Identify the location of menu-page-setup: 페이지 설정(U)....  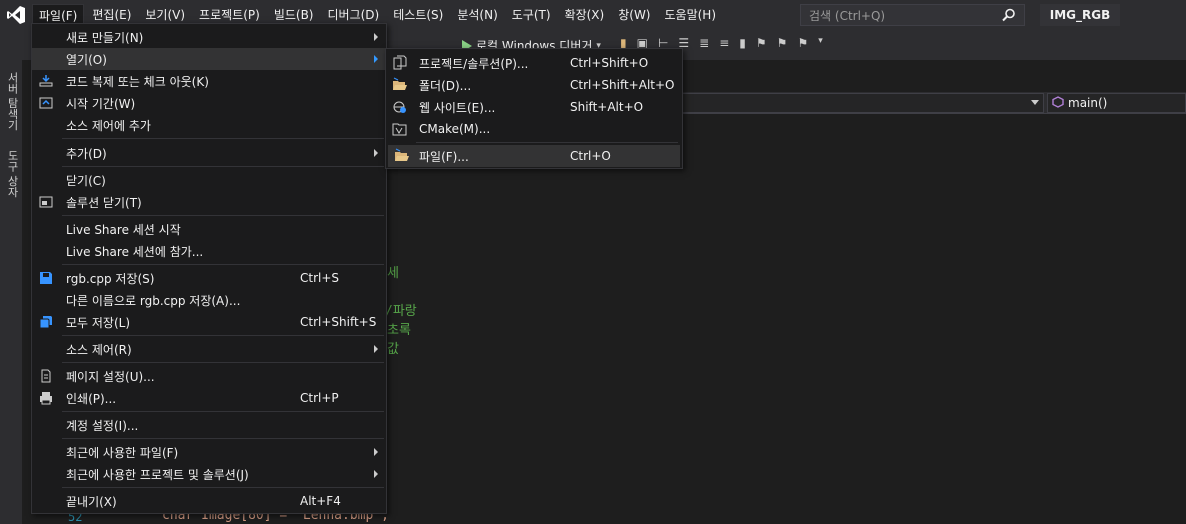
(209, 376).